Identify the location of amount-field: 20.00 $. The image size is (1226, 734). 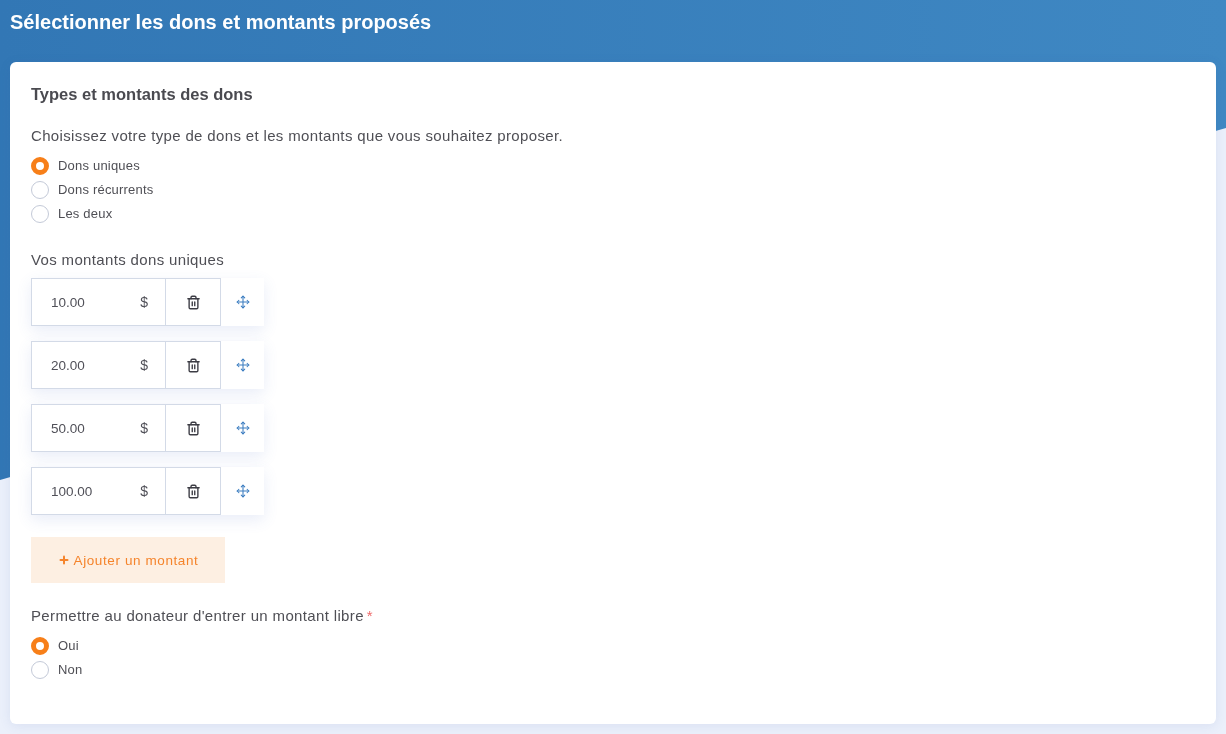
(98, 365).